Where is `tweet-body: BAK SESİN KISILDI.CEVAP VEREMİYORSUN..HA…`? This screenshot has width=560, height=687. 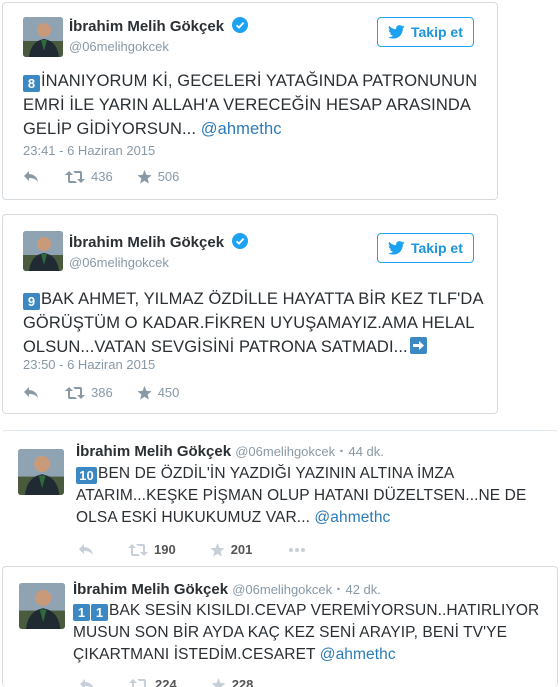 tweet-body: BAK SESİN KISILDI.CEVAP VEREMİYORSUN..HA… is located at coordinates (306, 632).